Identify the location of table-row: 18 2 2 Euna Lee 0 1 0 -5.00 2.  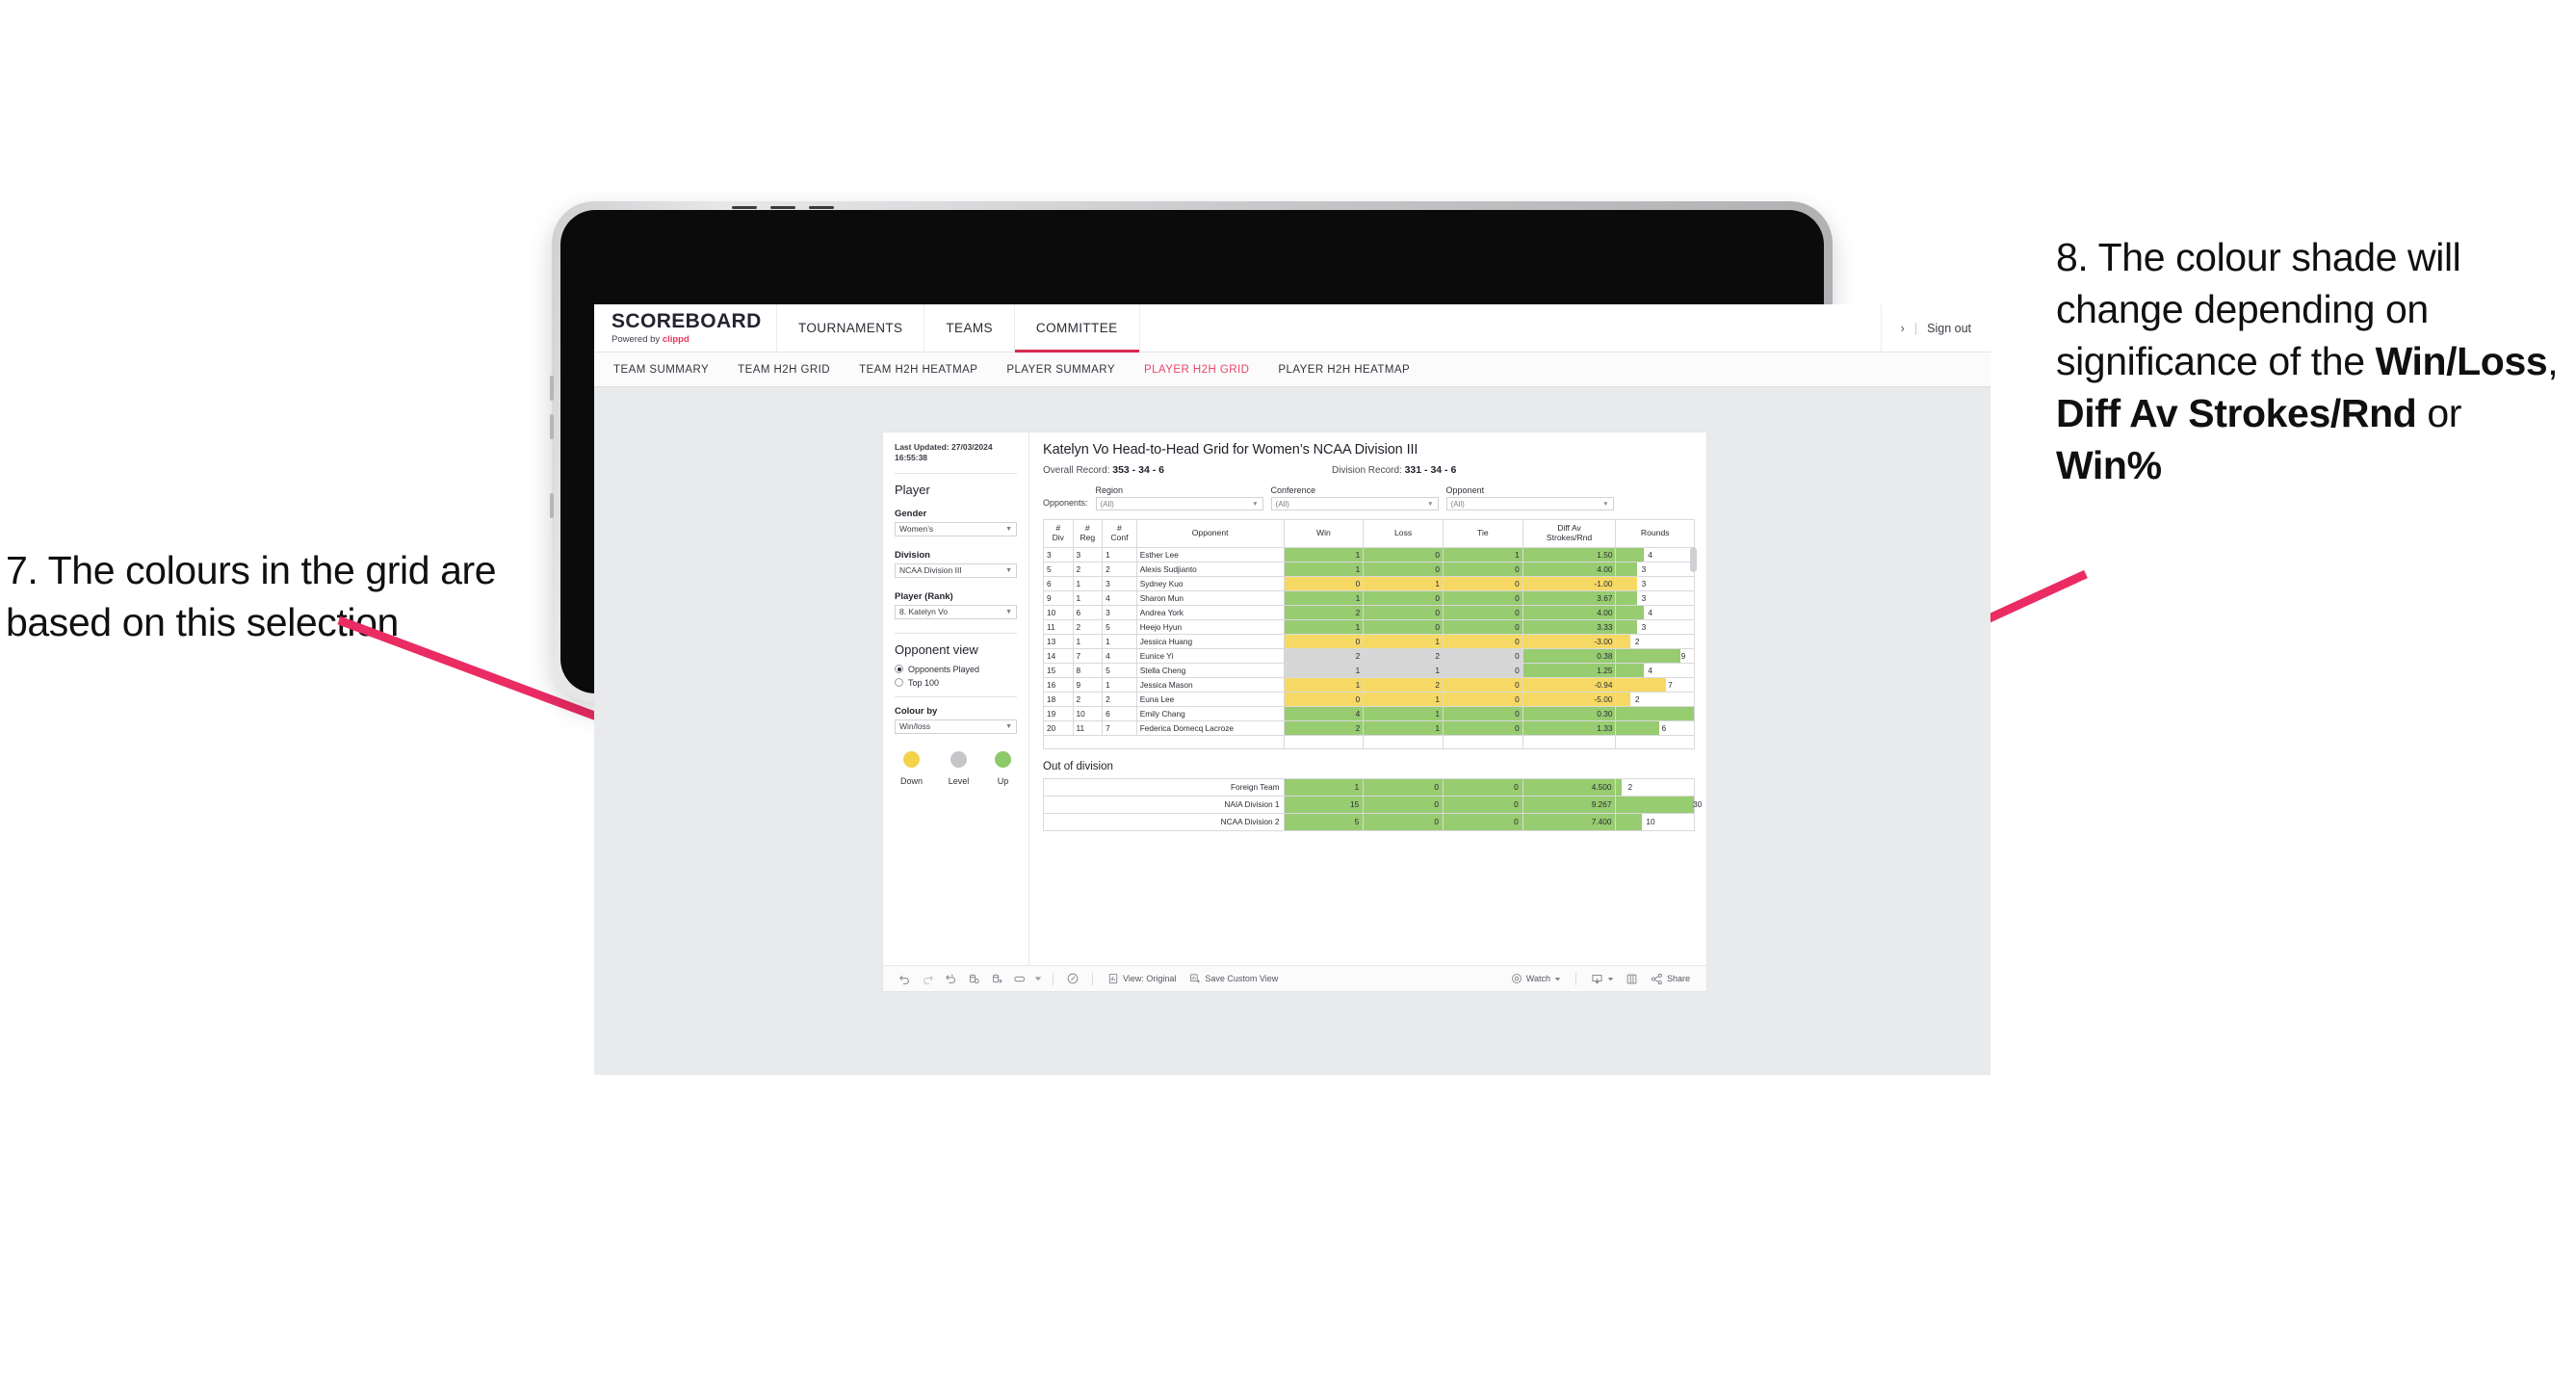
(1369, 699).